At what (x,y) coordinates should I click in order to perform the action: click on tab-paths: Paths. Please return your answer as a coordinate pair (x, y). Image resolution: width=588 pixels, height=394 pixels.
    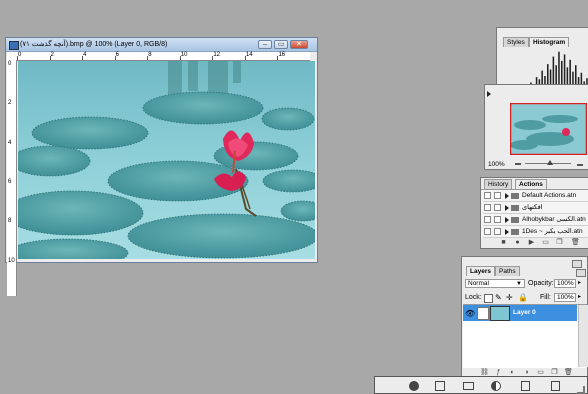
    Looking at the image, I should click on (507, 271).